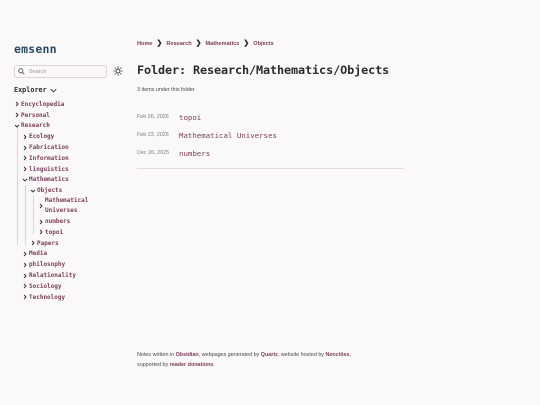  Describe the element at coordinates (30, 90) in the screenshot. I see `explorer-heading: Explorer` at that location.